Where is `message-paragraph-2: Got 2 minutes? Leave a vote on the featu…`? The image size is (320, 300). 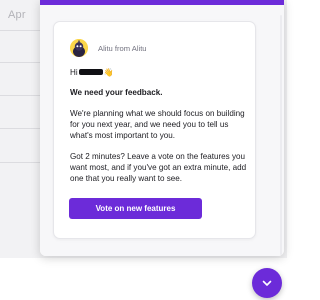
message-paragraph-2: Got 2 minutes? Leave a vote on the featu… is located at coordinates (158, 167).